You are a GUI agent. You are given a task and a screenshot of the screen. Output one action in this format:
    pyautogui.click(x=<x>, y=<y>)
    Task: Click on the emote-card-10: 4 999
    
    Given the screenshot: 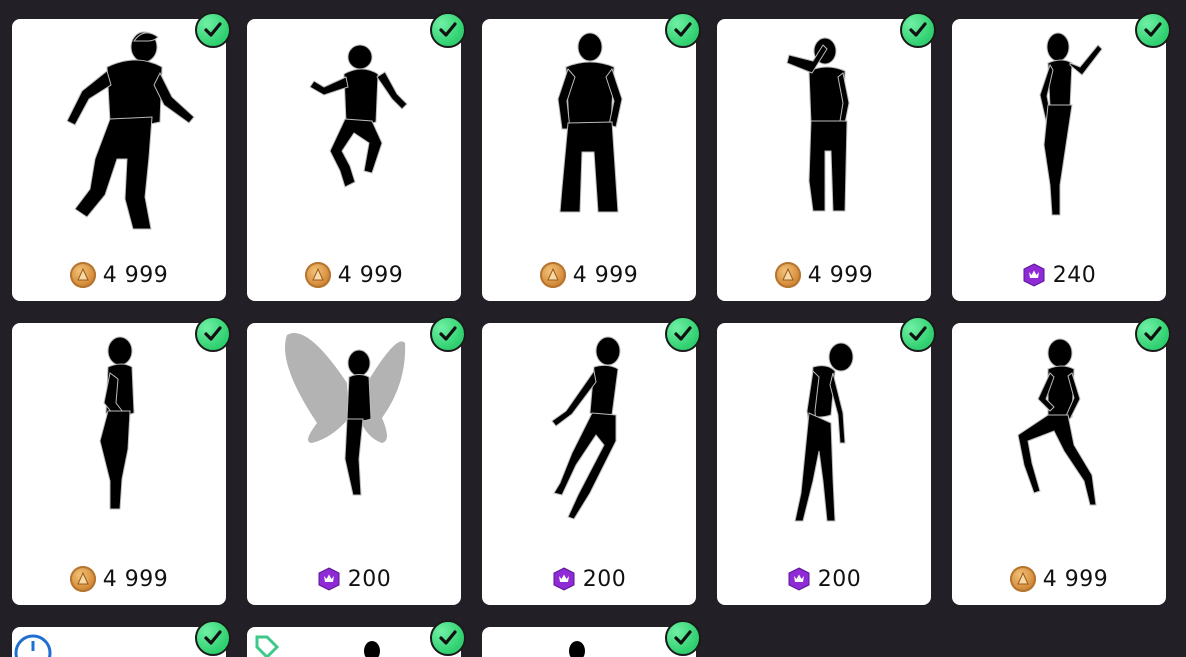 What is the action you would take?
    pyautogui.click(x=1061, y=460)
    